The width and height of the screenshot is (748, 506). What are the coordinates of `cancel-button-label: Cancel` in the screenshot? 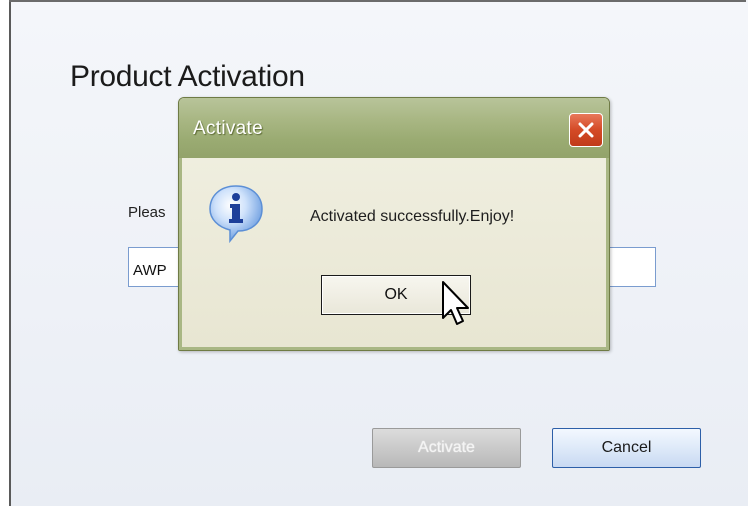 It's located at (626, 447).